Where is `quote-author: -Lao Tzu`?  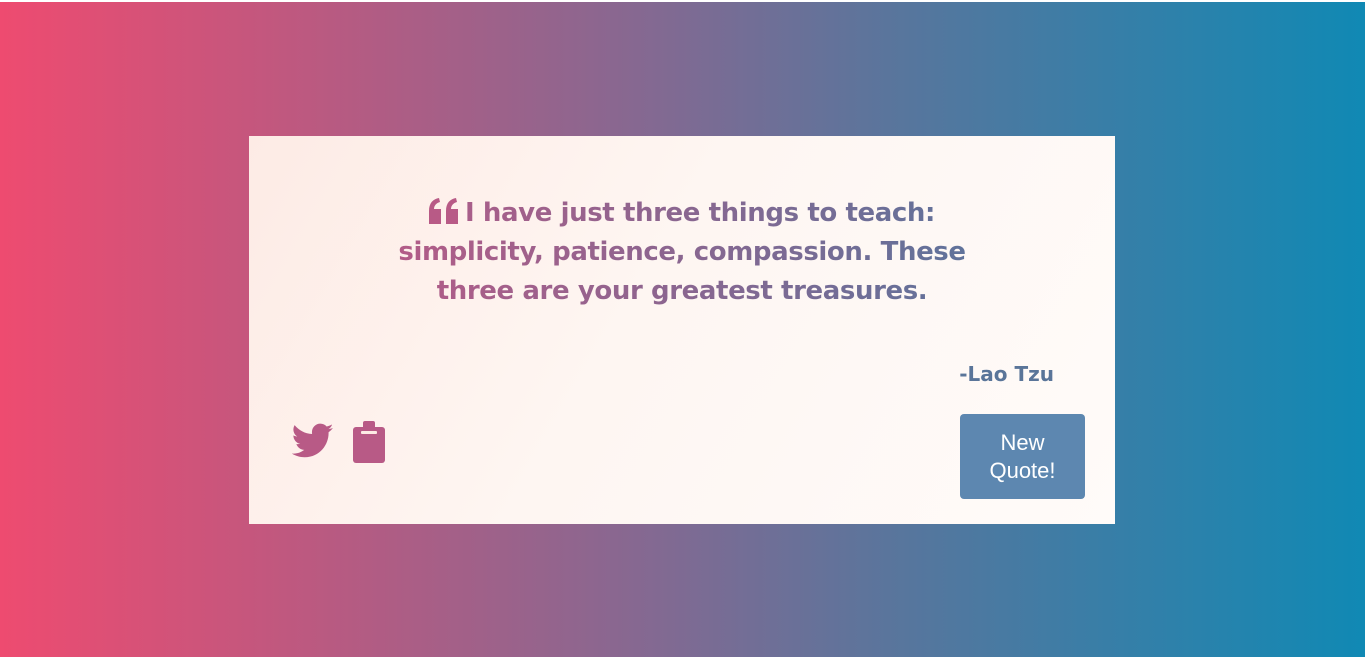 quote-author: -Lao Tzu is located at coordinates (1006, 374).